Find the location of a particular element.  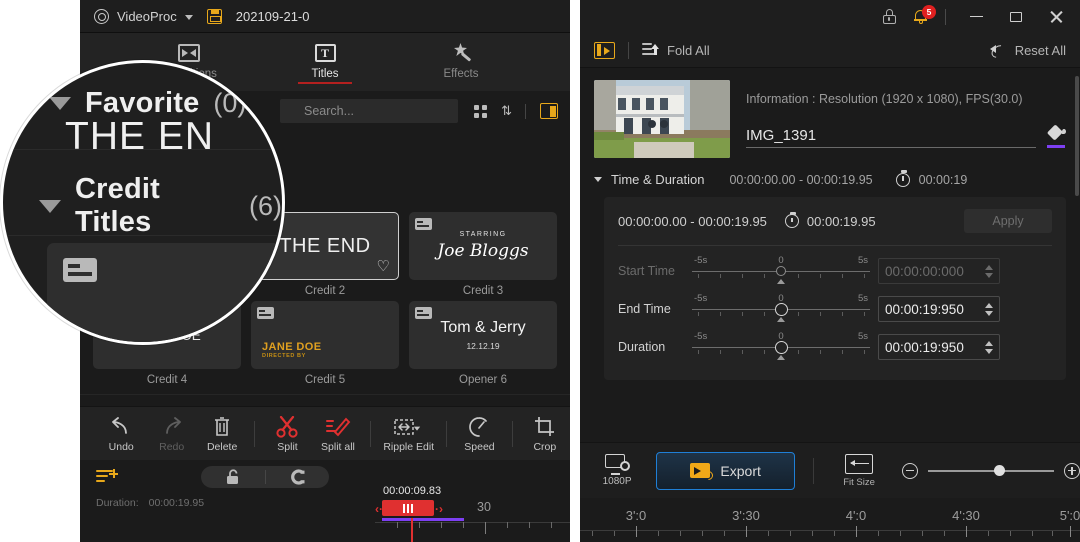

start-time-row: Start Time -5s 0 5s 00:00:00:000 is located at coordinates (835, 271).